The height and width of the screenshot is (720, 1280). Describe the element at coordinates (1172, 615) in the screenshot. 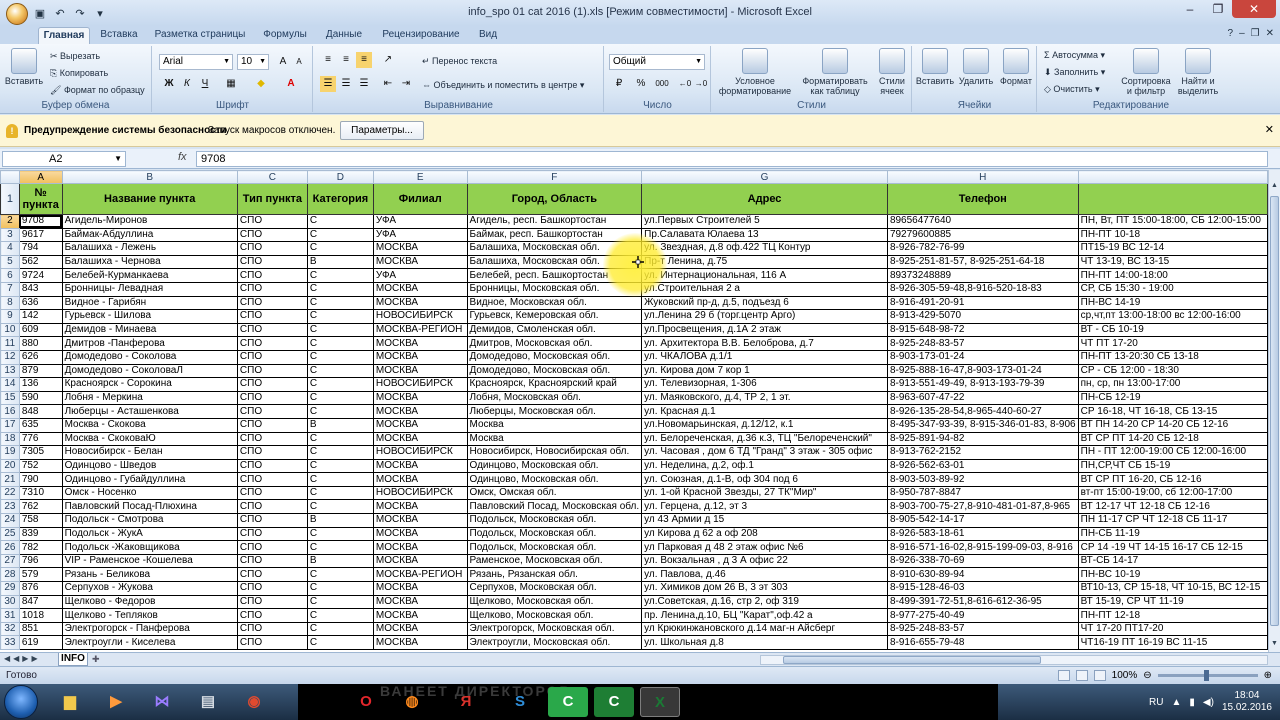

I see `table-cell: ПН-ПТ 12-18` at that location.